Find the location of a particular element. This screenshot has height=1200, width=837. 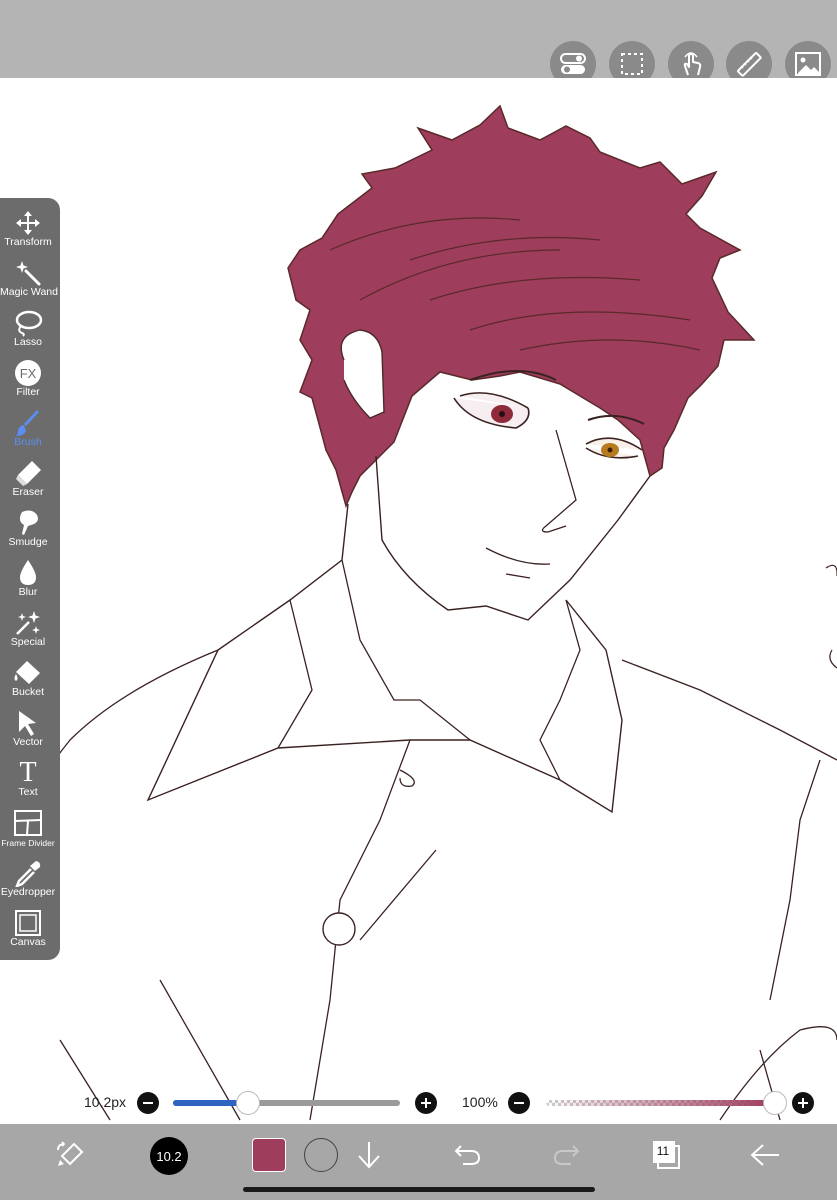

tool-vector: Vector is located at coordinates (28, 729).